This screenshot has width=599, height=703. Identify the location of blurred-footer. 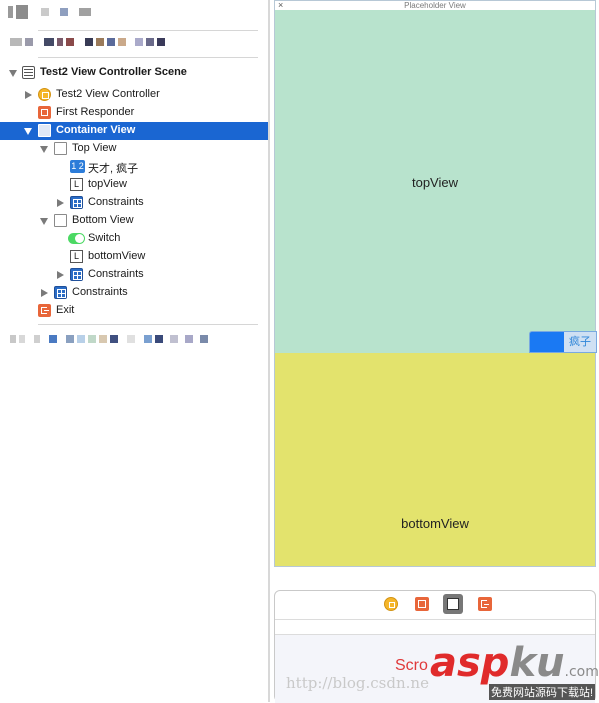
(109, 339).